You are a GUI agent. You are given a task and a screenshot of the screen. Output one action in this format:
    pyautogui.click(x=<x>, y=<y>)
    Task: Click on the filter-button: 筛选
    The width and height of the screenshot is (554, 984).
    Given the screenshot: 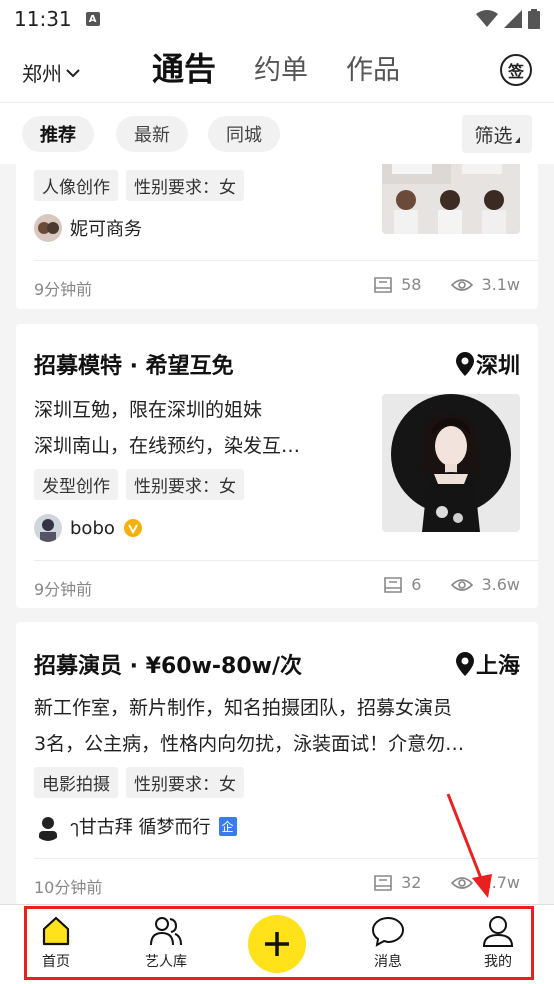 What is the action you would take?
    pyautogui.click(x=497, y=134)
    